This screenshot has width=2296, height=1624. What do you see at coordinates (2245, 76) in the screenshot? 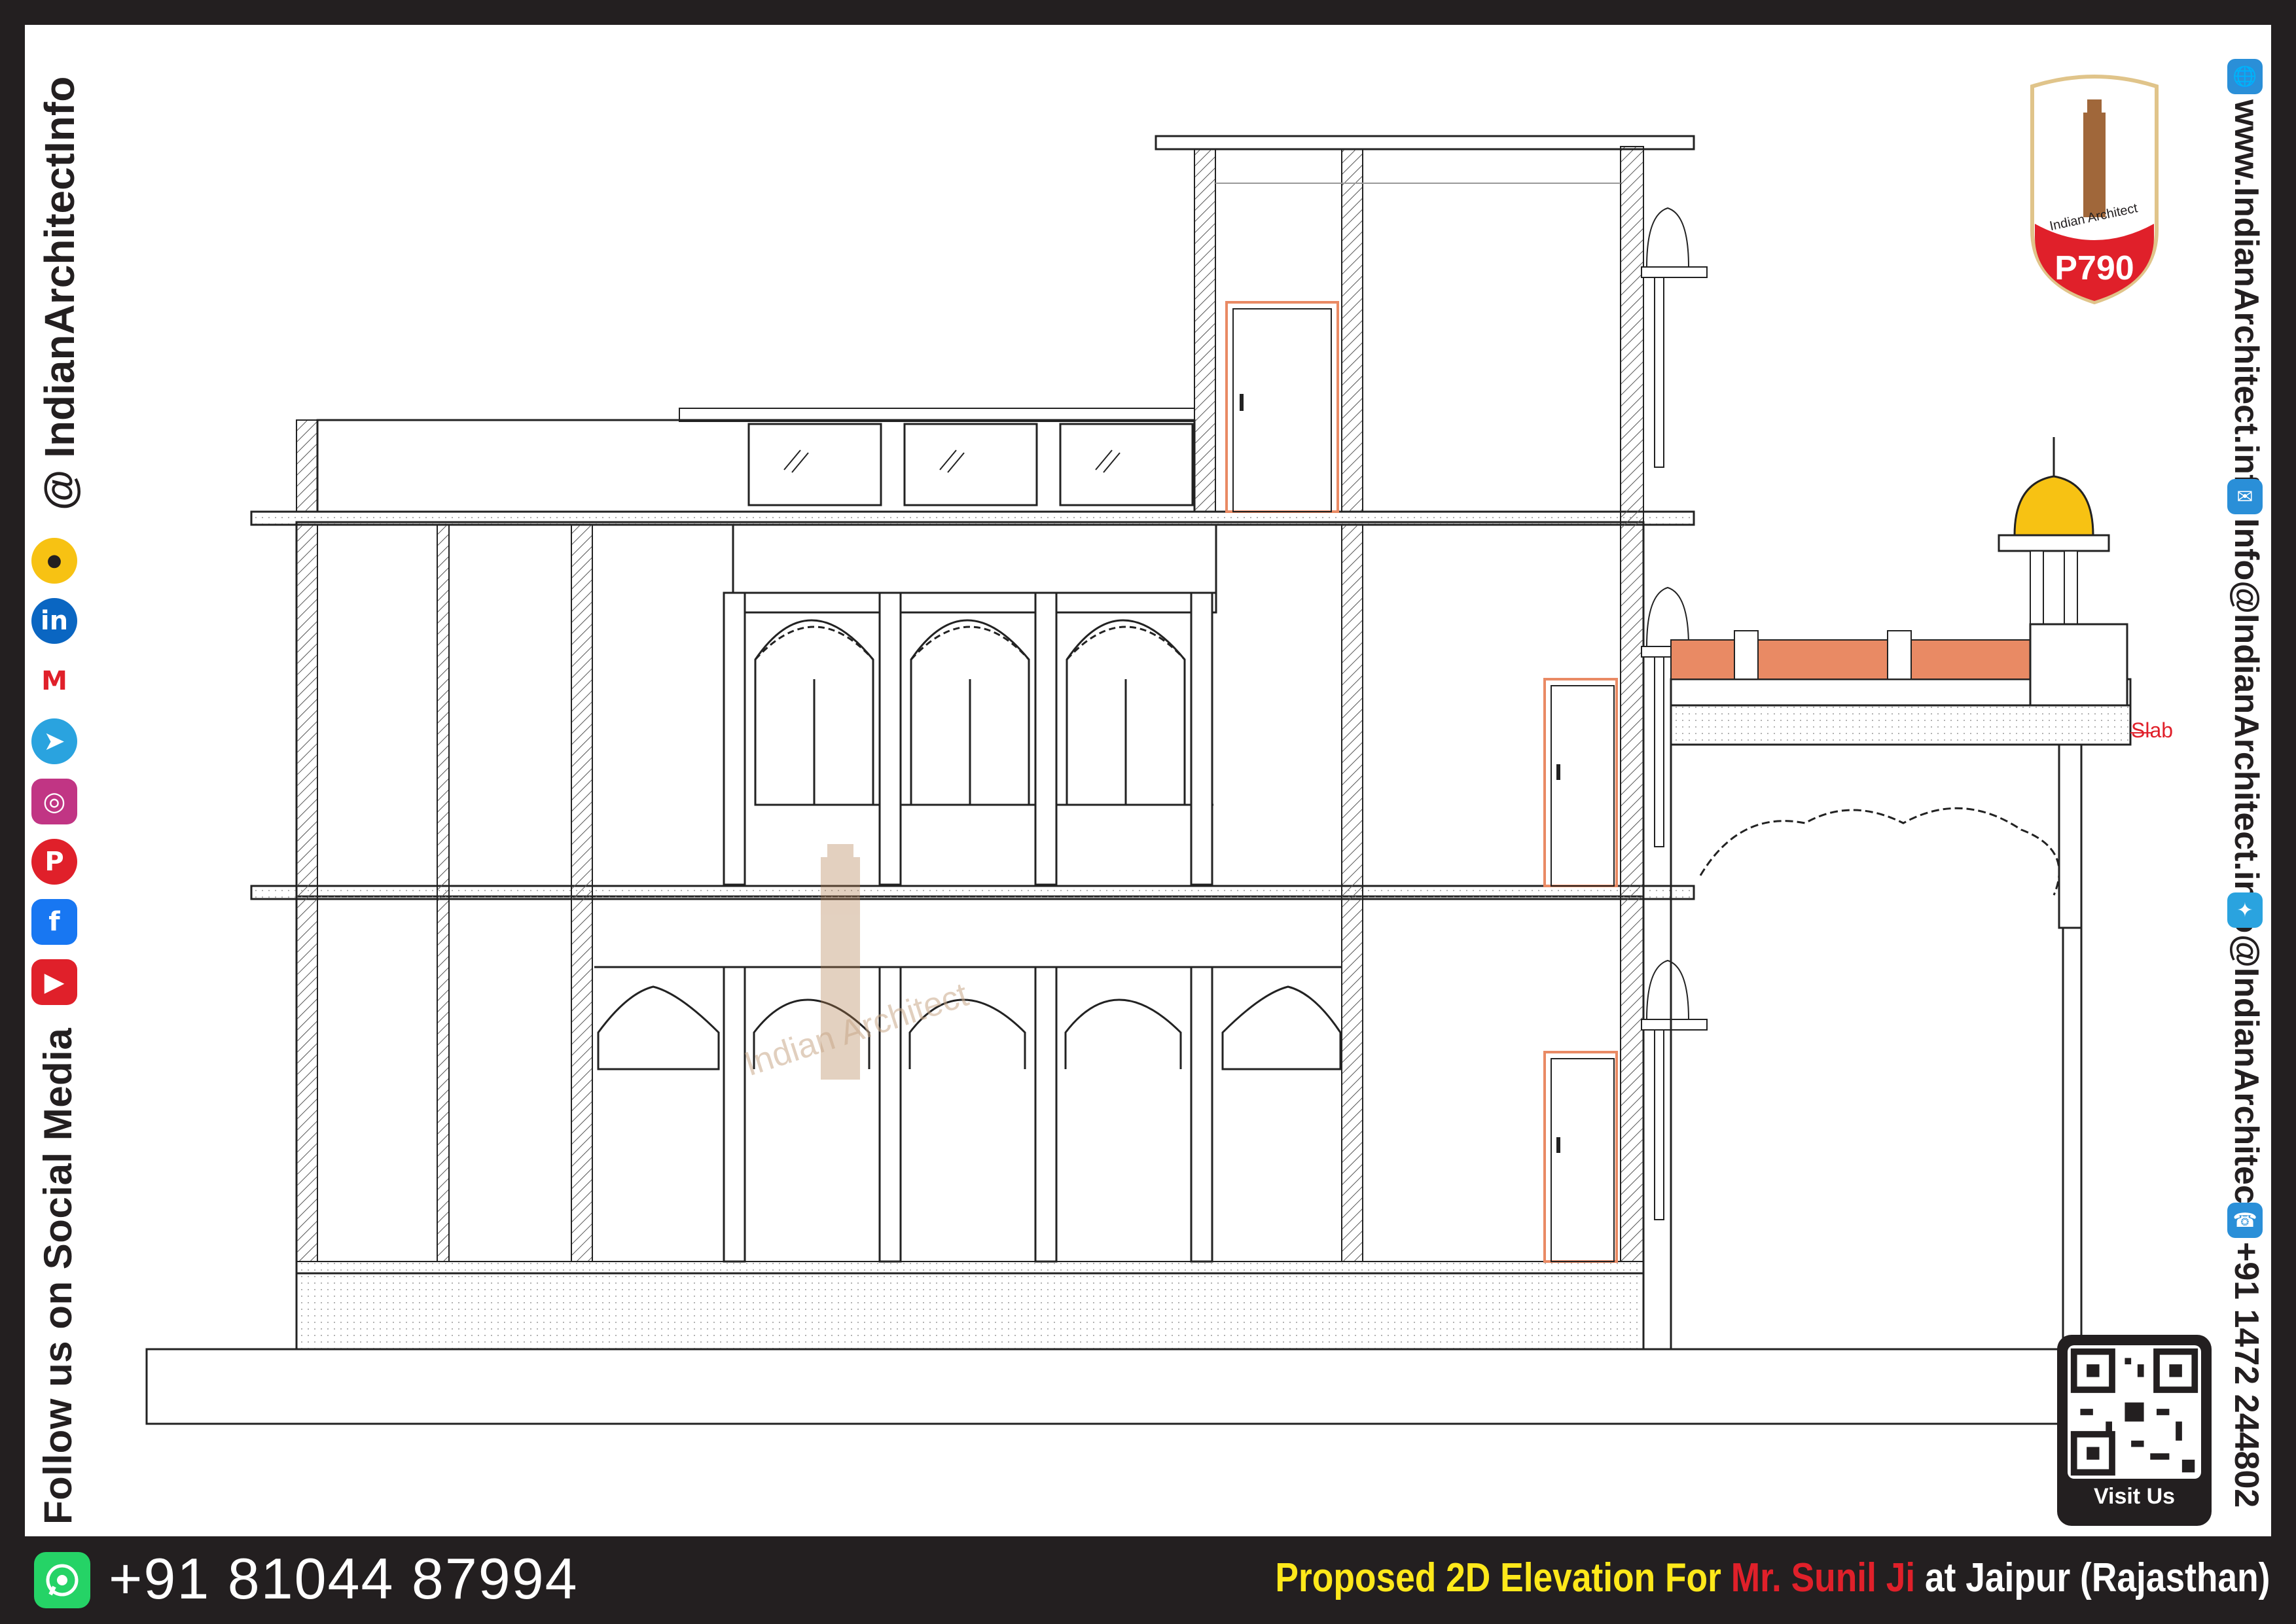
I see `globe-icon: 🌐` at bounding box center [2245, 76].